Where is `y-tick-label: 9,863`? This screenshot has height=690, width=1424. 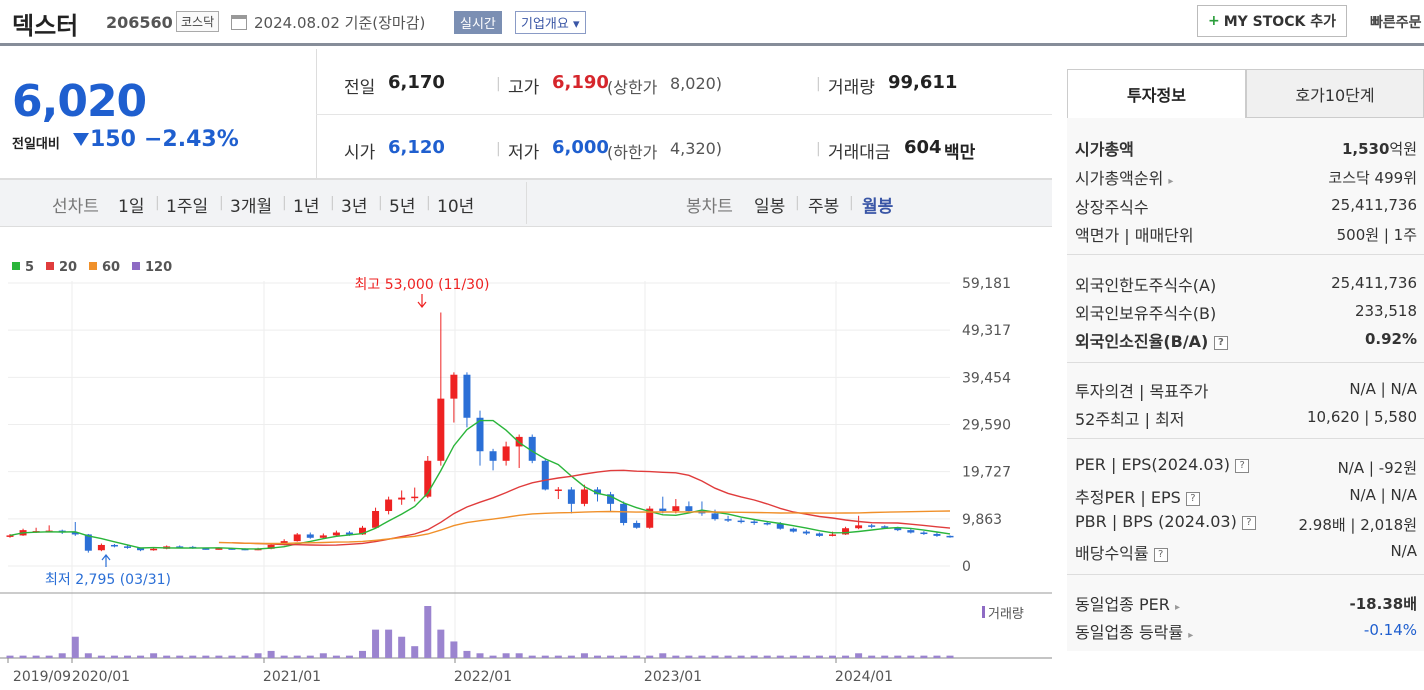 y-tick-label: 9,863 is located at coordinates (982, 520).